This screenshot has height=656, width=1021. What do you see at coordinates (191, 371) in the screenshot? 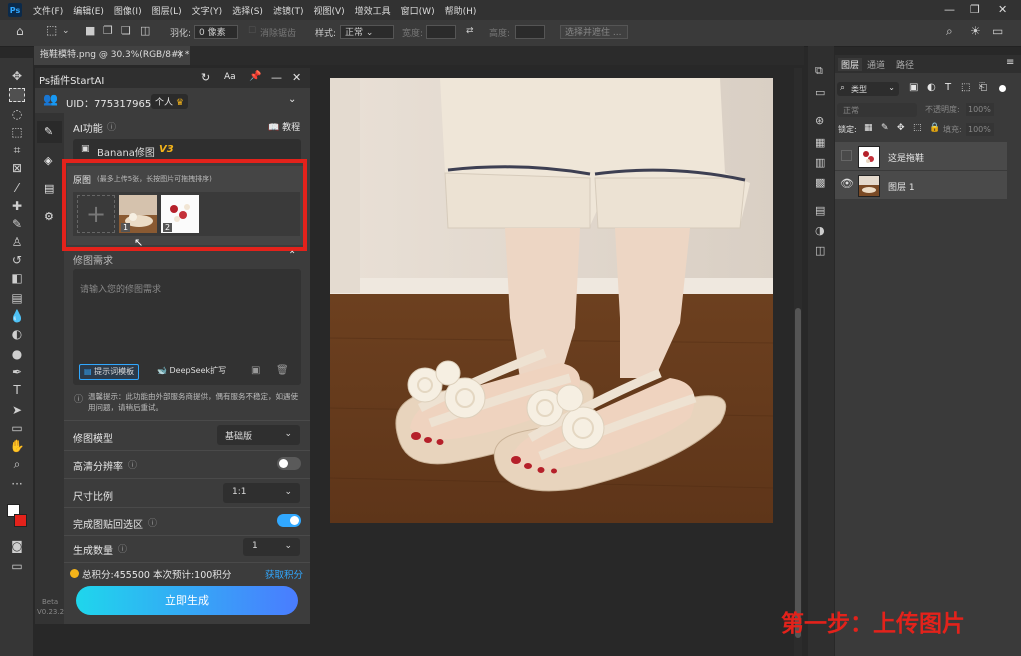
I see `deepseek-expand-button: 🐋 DeepSeek扩写` at bounding box center [191, 371].